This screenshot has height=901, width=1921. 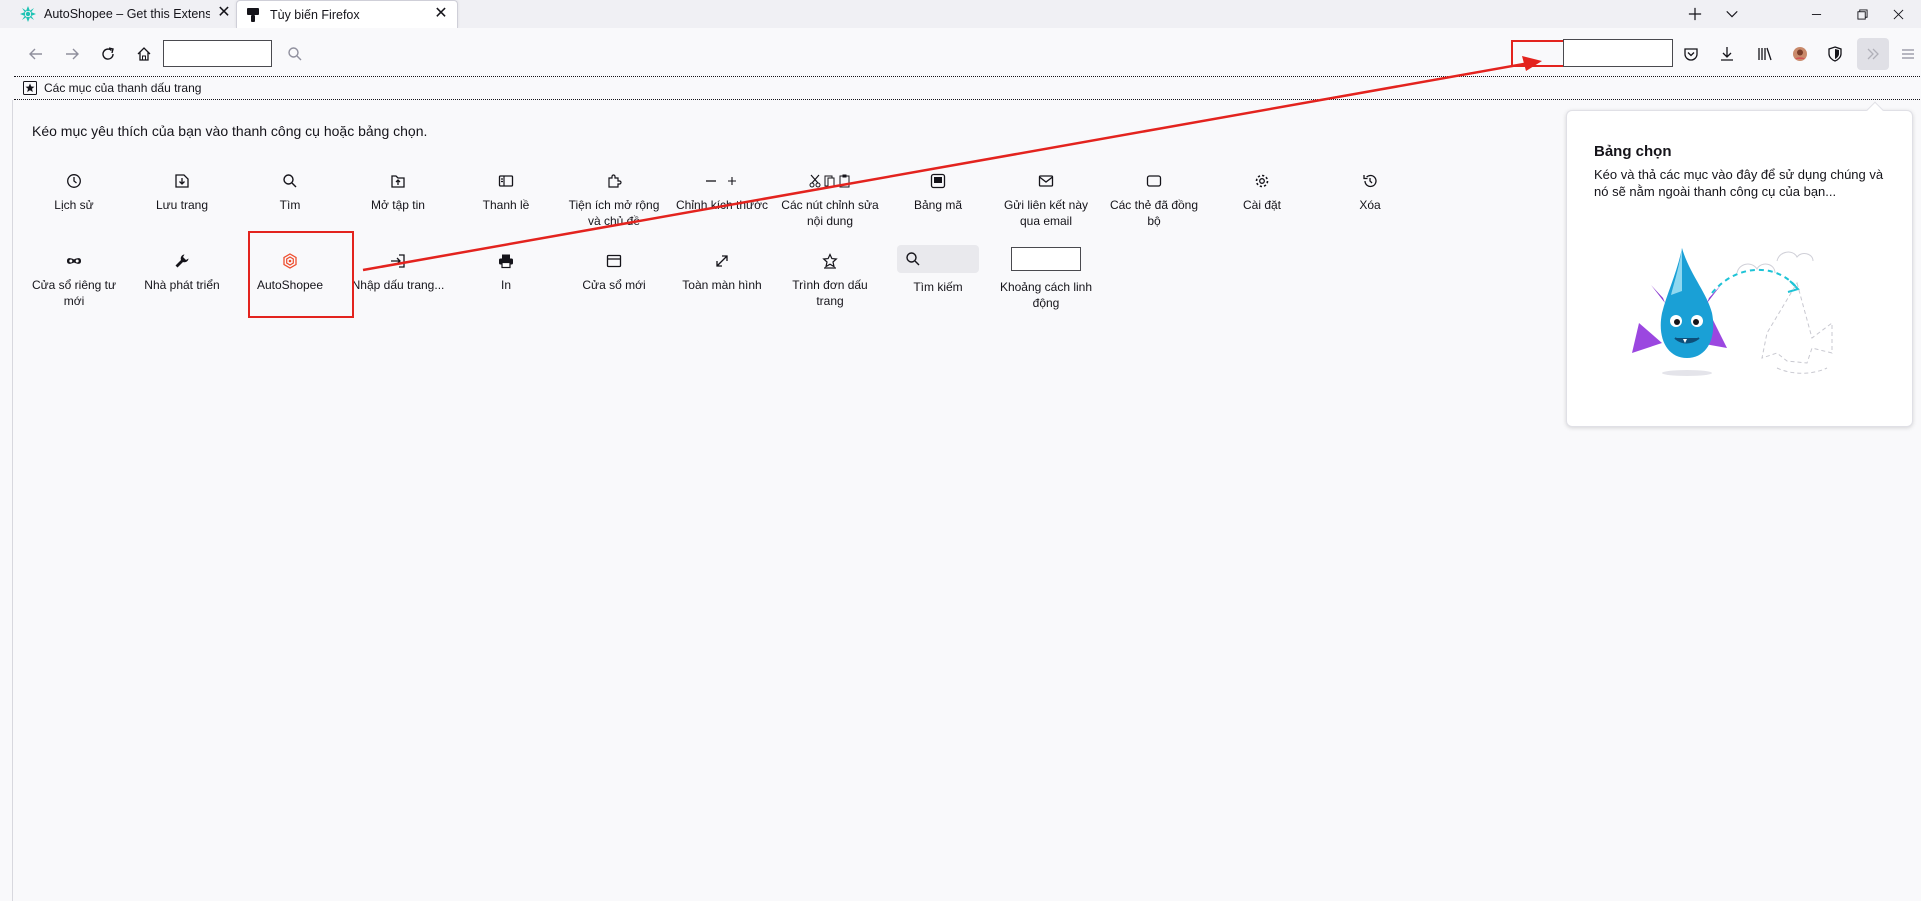 I want to click on palette-item-developer: Nhà phát triển, so click(x=182, y=287).